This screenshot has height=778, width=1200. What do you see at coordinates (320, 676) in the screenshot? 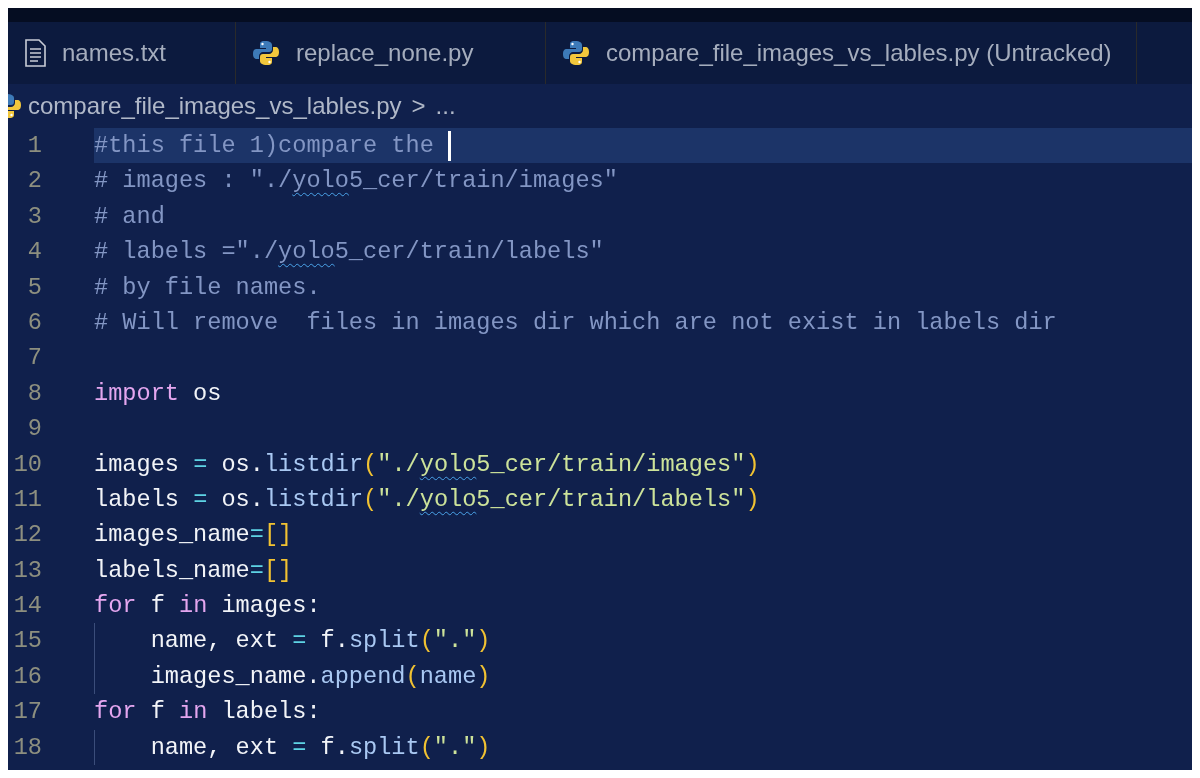
I see `code-line: images_name.append(name)` at bounding box center [320, 676].